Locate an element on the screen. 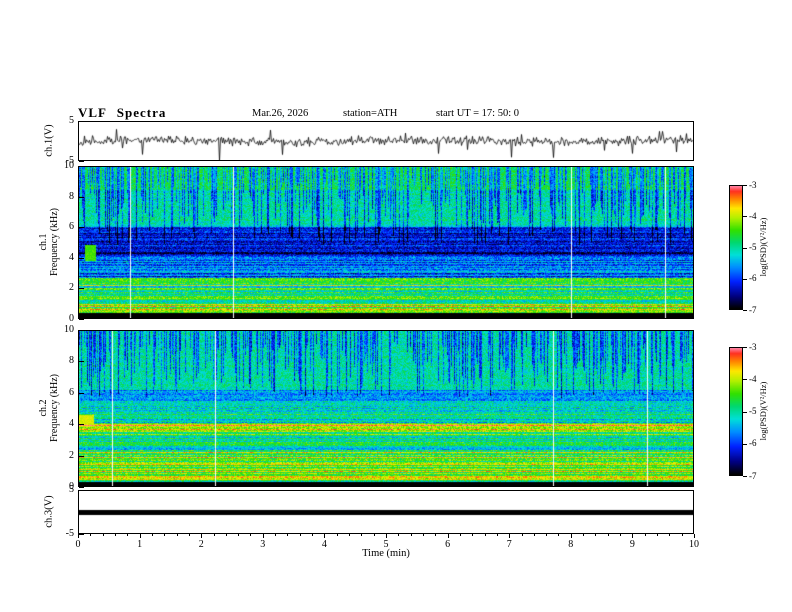  colorbar-ch1-gradient is located at coordinates (736, 247).